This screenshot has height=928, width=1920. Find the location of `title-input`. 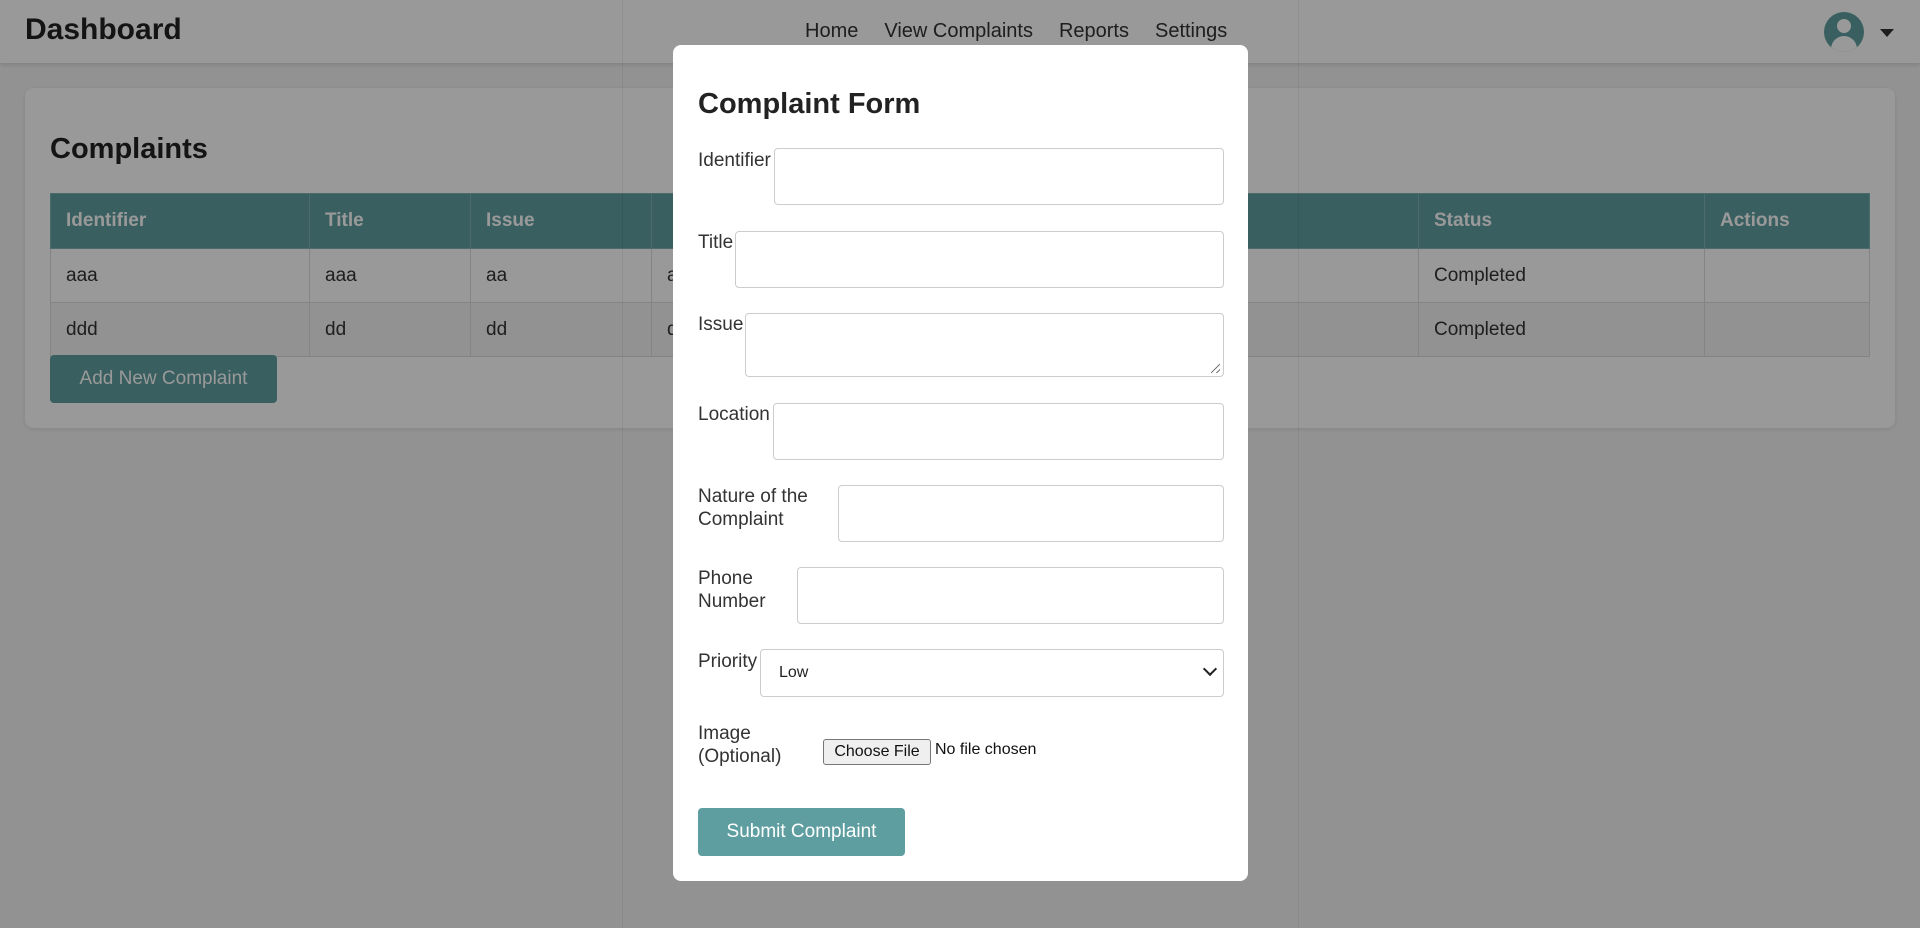

title-input is located at coordinates (979, 259).